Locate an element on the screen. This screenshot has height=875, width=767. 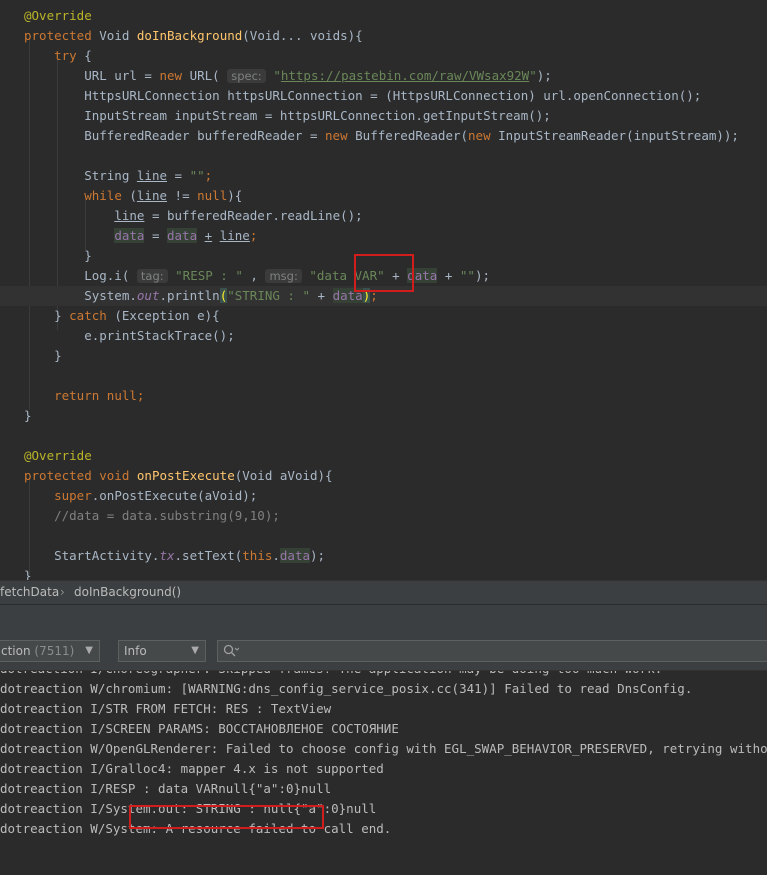
breadcrumb-method: doInBackground() is located at coordinates (127, 592).